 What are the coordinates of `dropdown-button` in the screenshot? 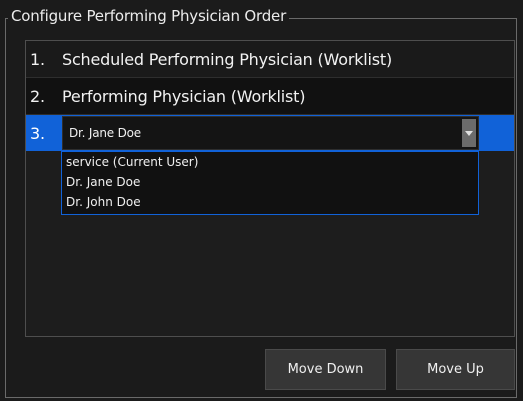 It's located at (469, 133).